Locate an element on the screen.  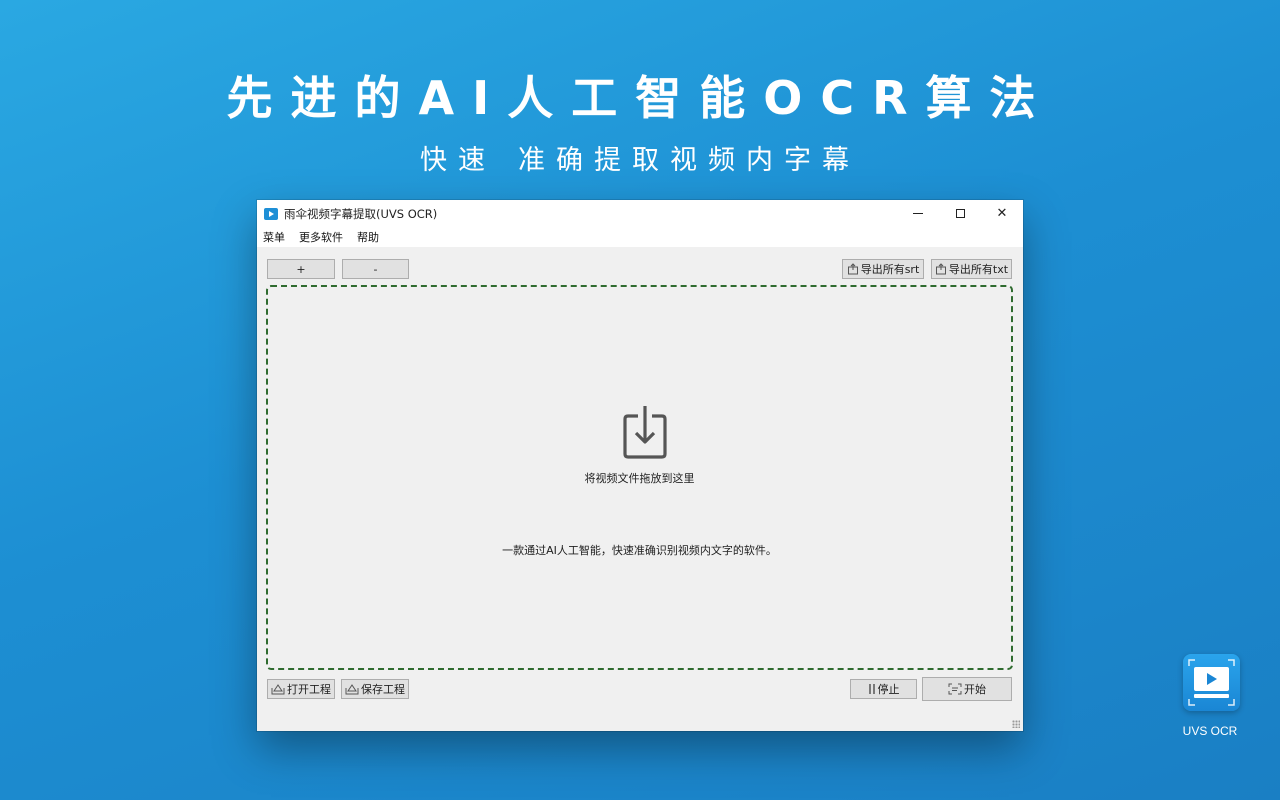
start-label: 开始 is located at coordinates (975, 689).